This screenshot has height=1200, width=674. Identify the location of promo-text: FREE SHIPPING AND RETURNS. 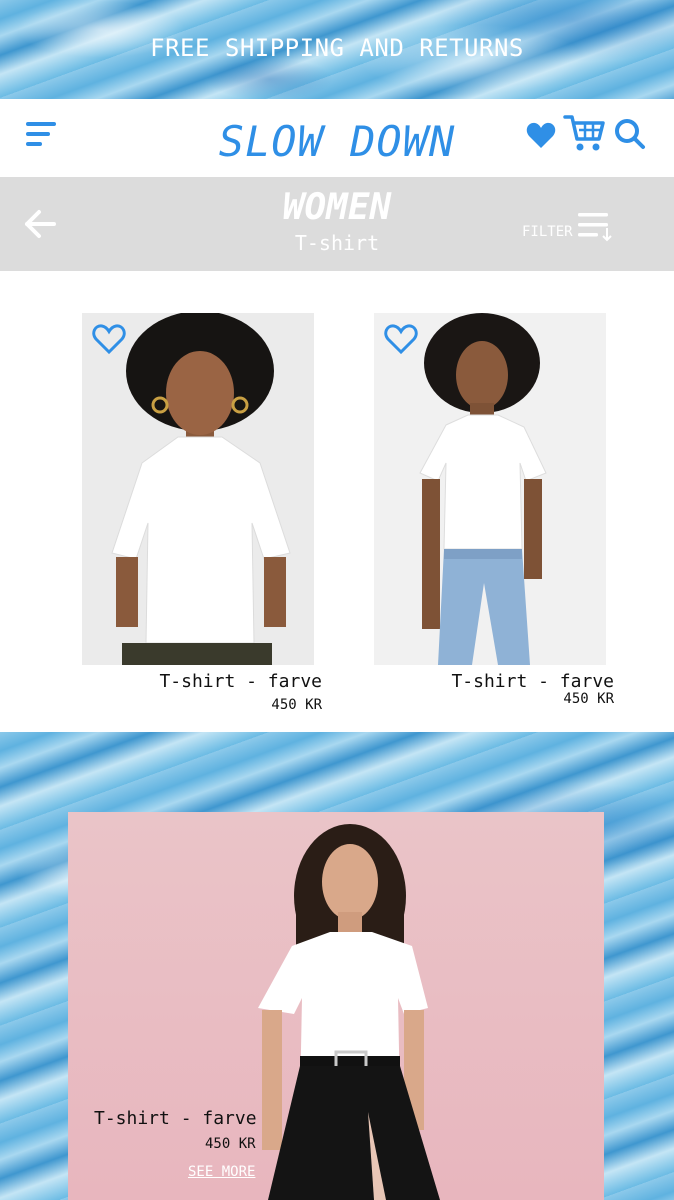
(337, 47).